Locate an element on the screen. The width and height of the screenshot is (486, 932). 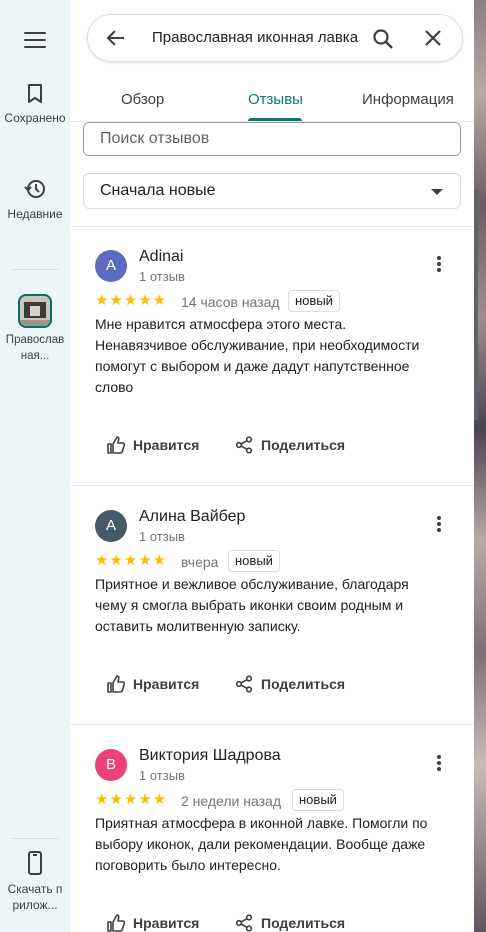
rail-recent-label: Недавние is located at coordinates (35, 214).